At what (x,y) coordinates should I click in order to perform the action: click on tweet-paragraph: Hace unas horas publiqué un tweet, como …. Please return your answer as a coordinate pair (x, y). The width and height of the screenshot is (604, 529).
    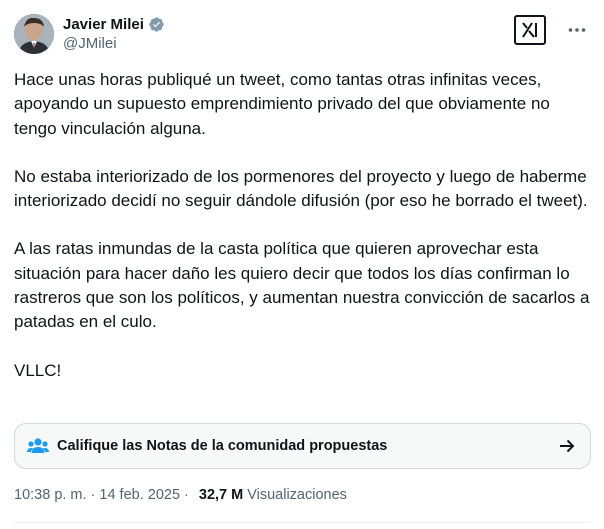
    Looking at the image, I should click on (282, 104).